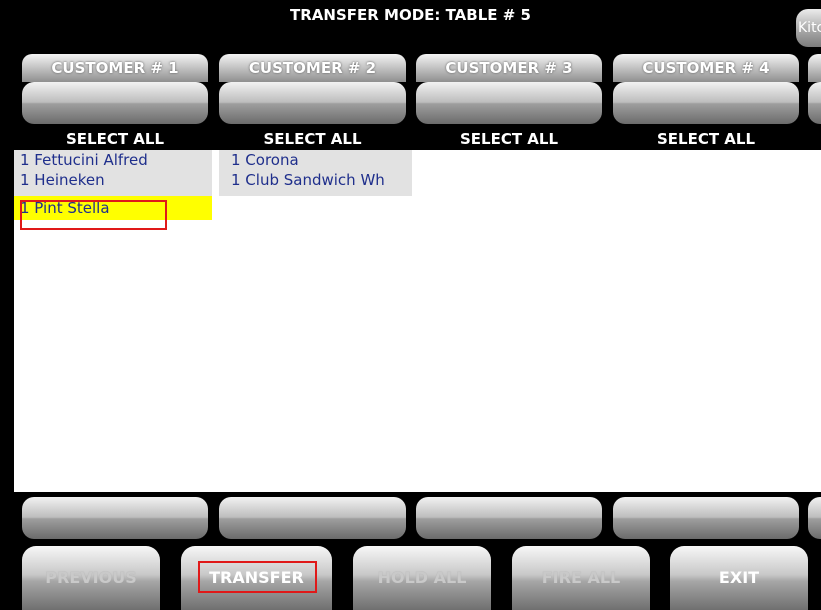 This screenshot has height=610, width=821. I want to click on select-all-customer-4: SELECT ALL, so click(706, 139).